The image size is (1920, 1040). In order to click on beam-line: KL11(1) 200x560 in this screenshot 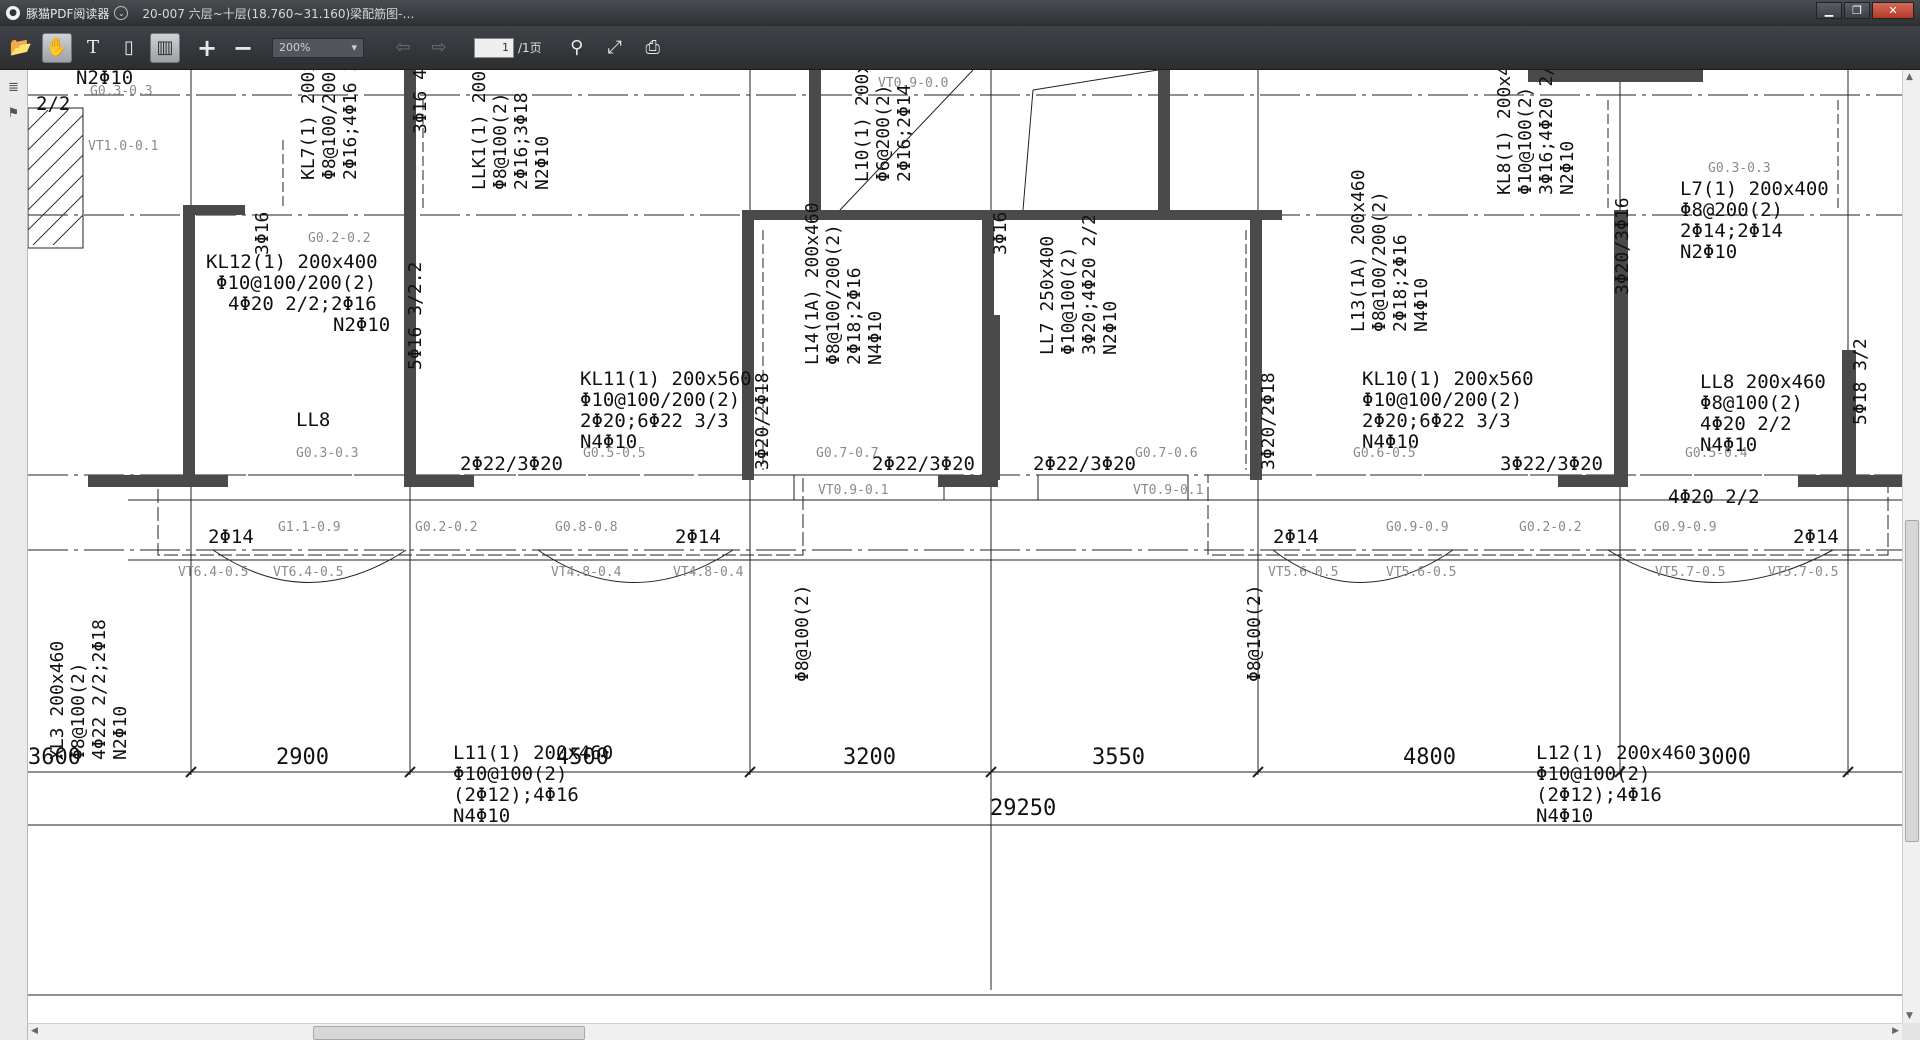, I will do `click(666, 379)`.